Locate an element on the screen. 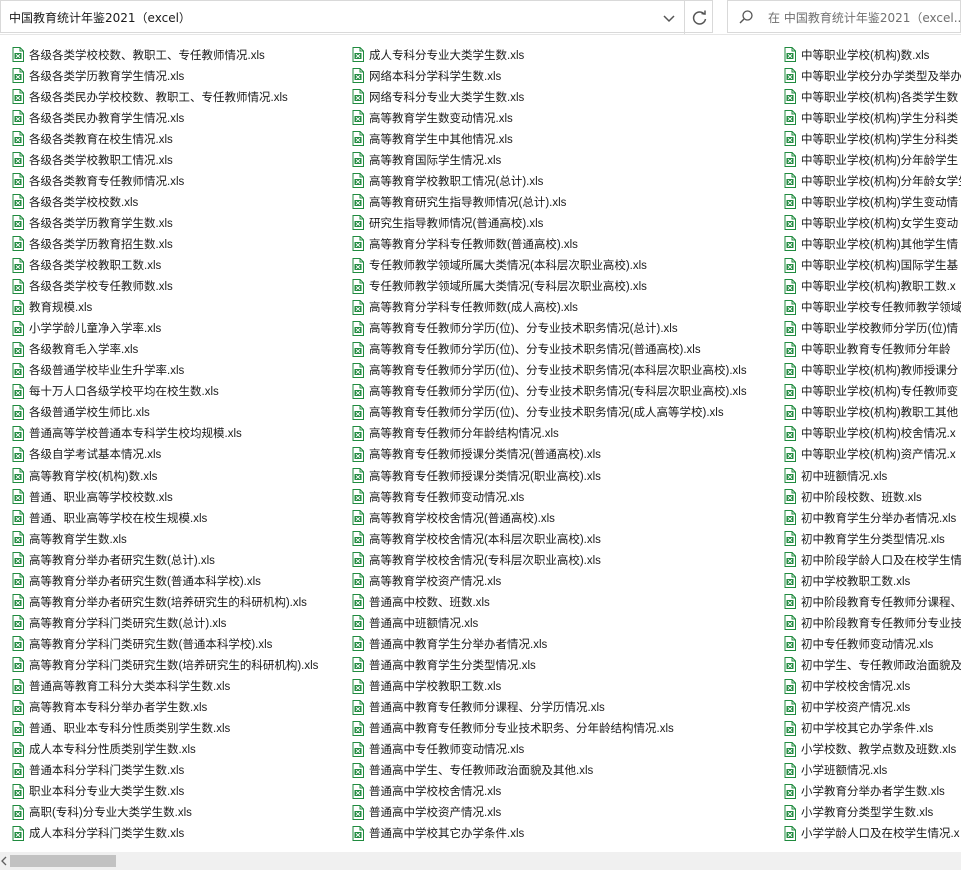 The width and height of the screenshot is (961, 870). file-item: 中等职业学校(机构)教师授课分 is located at coordinates (871, 370).